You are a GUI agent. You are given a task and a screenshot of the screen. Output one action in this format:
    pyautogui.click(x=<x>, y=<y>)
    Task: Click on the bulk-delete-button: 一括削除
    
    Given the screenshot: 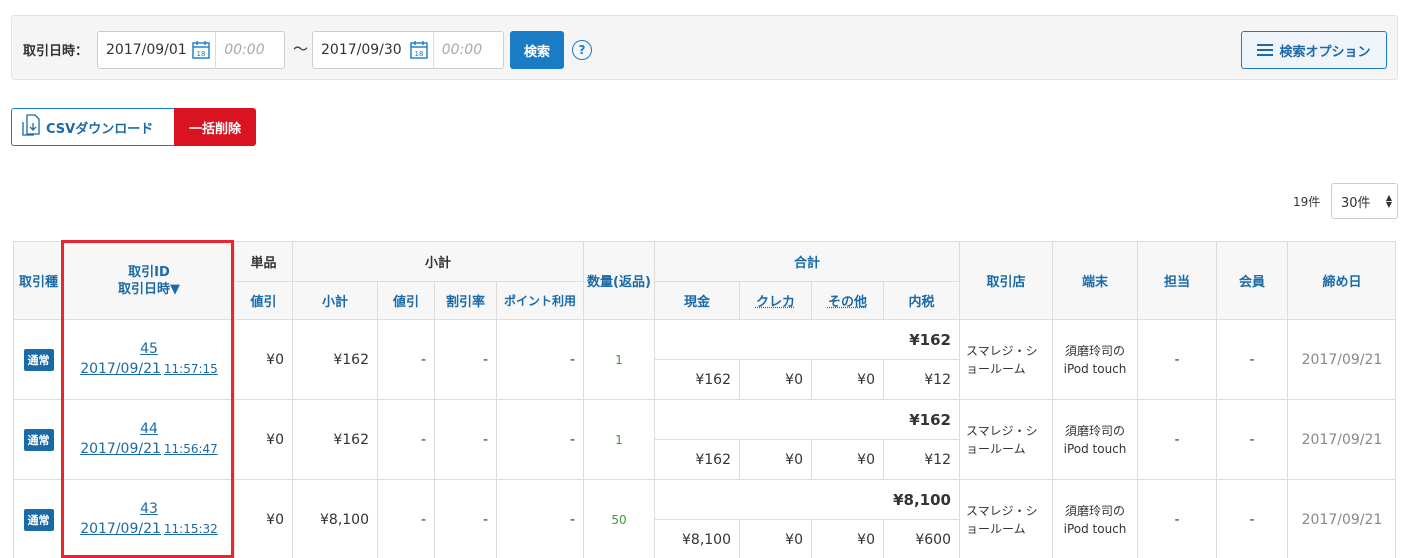 What is the action you would take?
    pyautogui.click(x=215, y=127)
    